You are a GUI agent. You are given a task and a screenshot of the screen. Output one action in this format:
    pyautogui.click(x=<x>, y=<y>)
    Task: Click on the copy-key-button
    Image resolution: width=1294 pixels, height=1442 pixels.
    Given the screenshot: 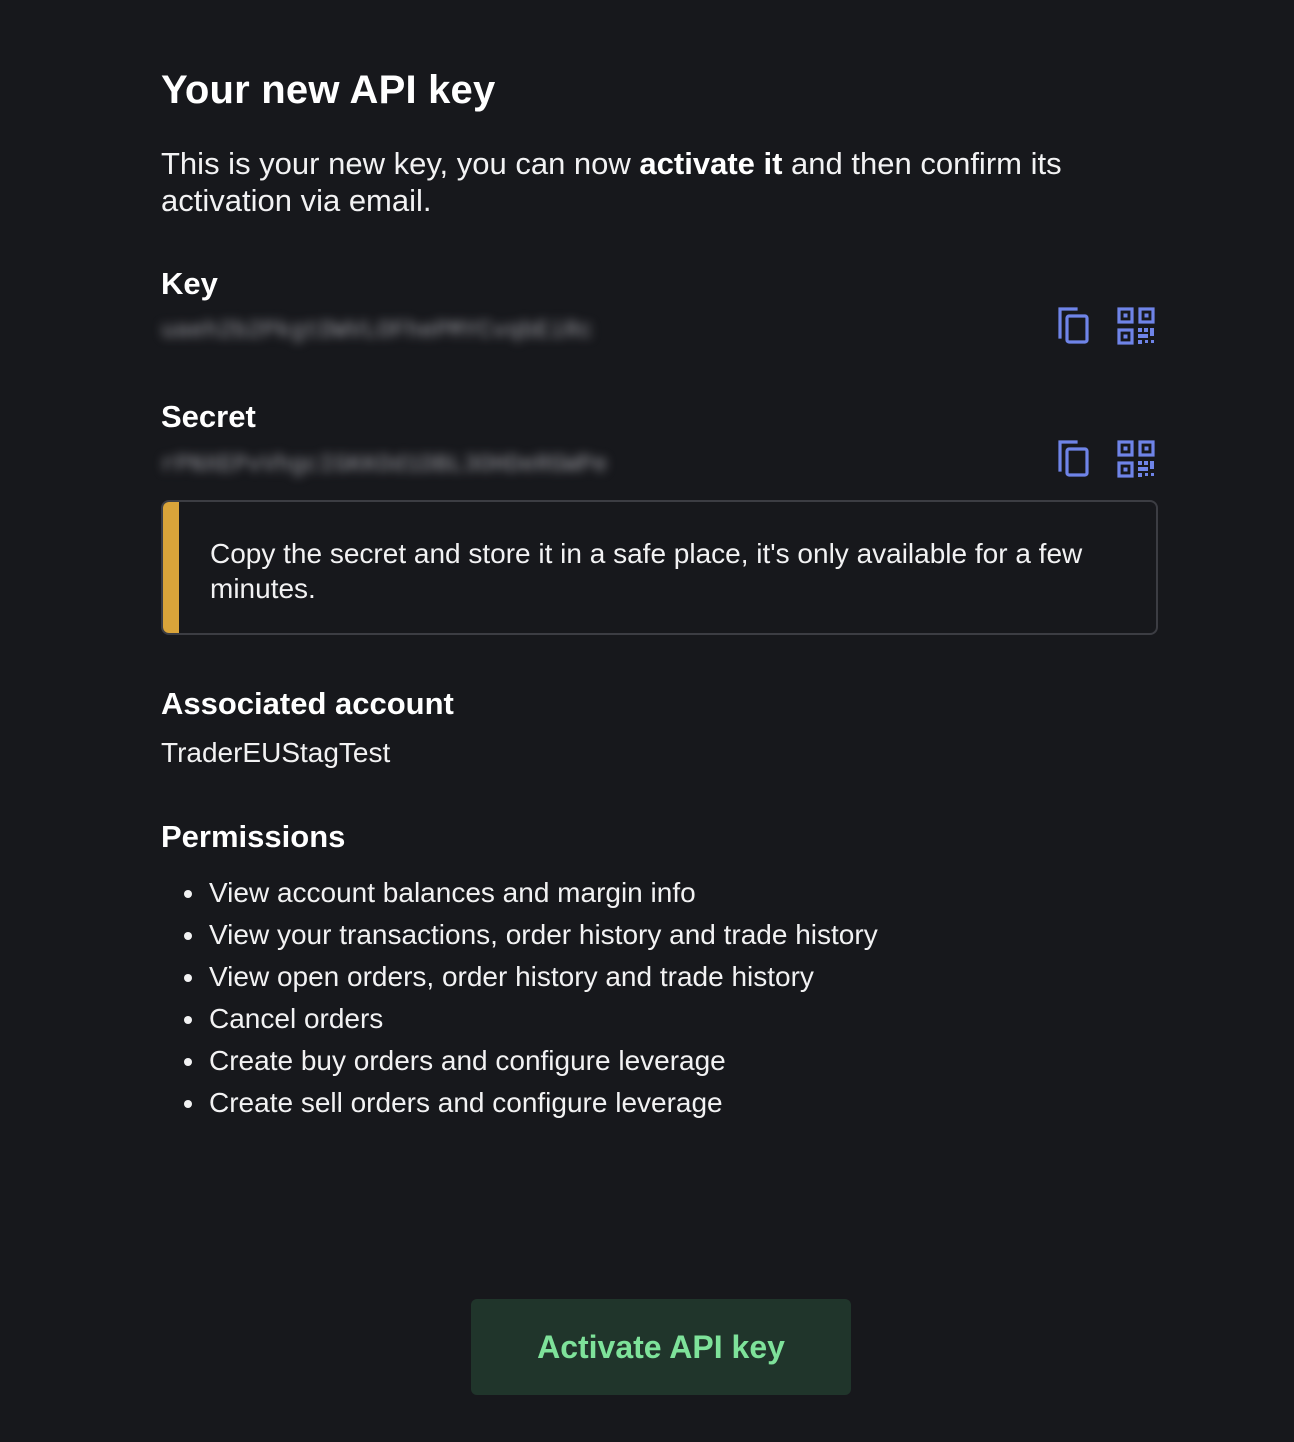 What is the action you would take?
    pyautogui.click(x=1074, y=326)
    